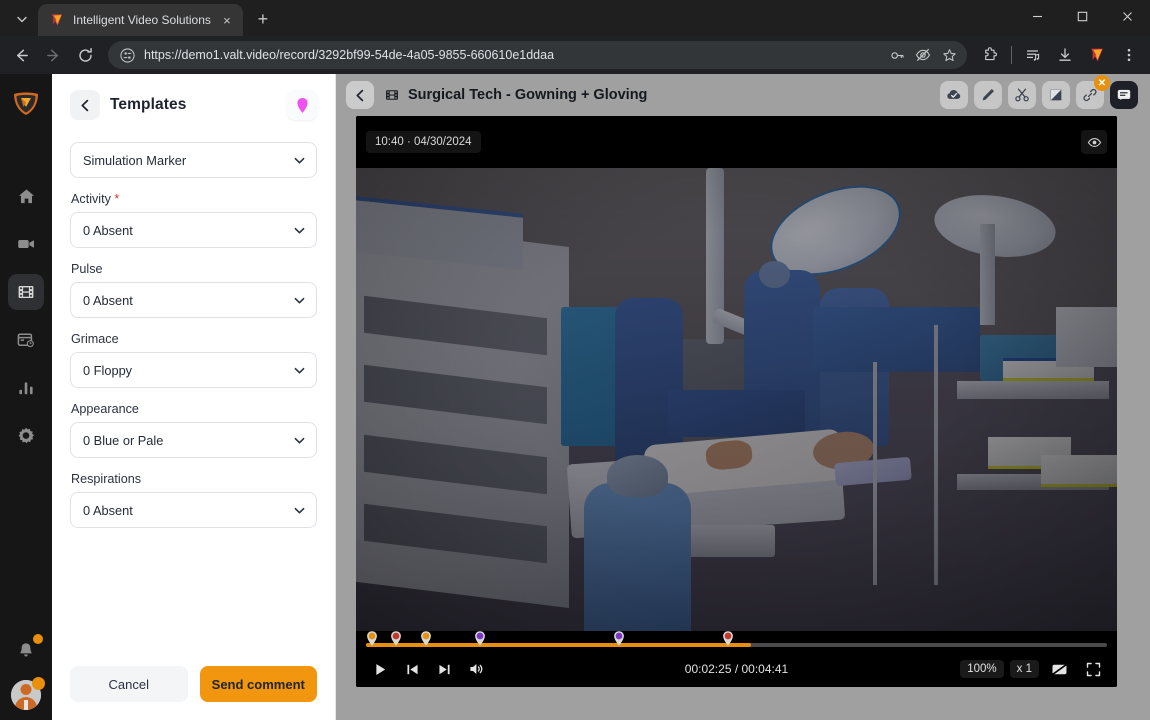 The height and width of the screenshot is (720, 1150). What do you see at coordinates (263, 19) in the screenshot?
I see `new-tab-button: +` at bounding box center [263, 19].